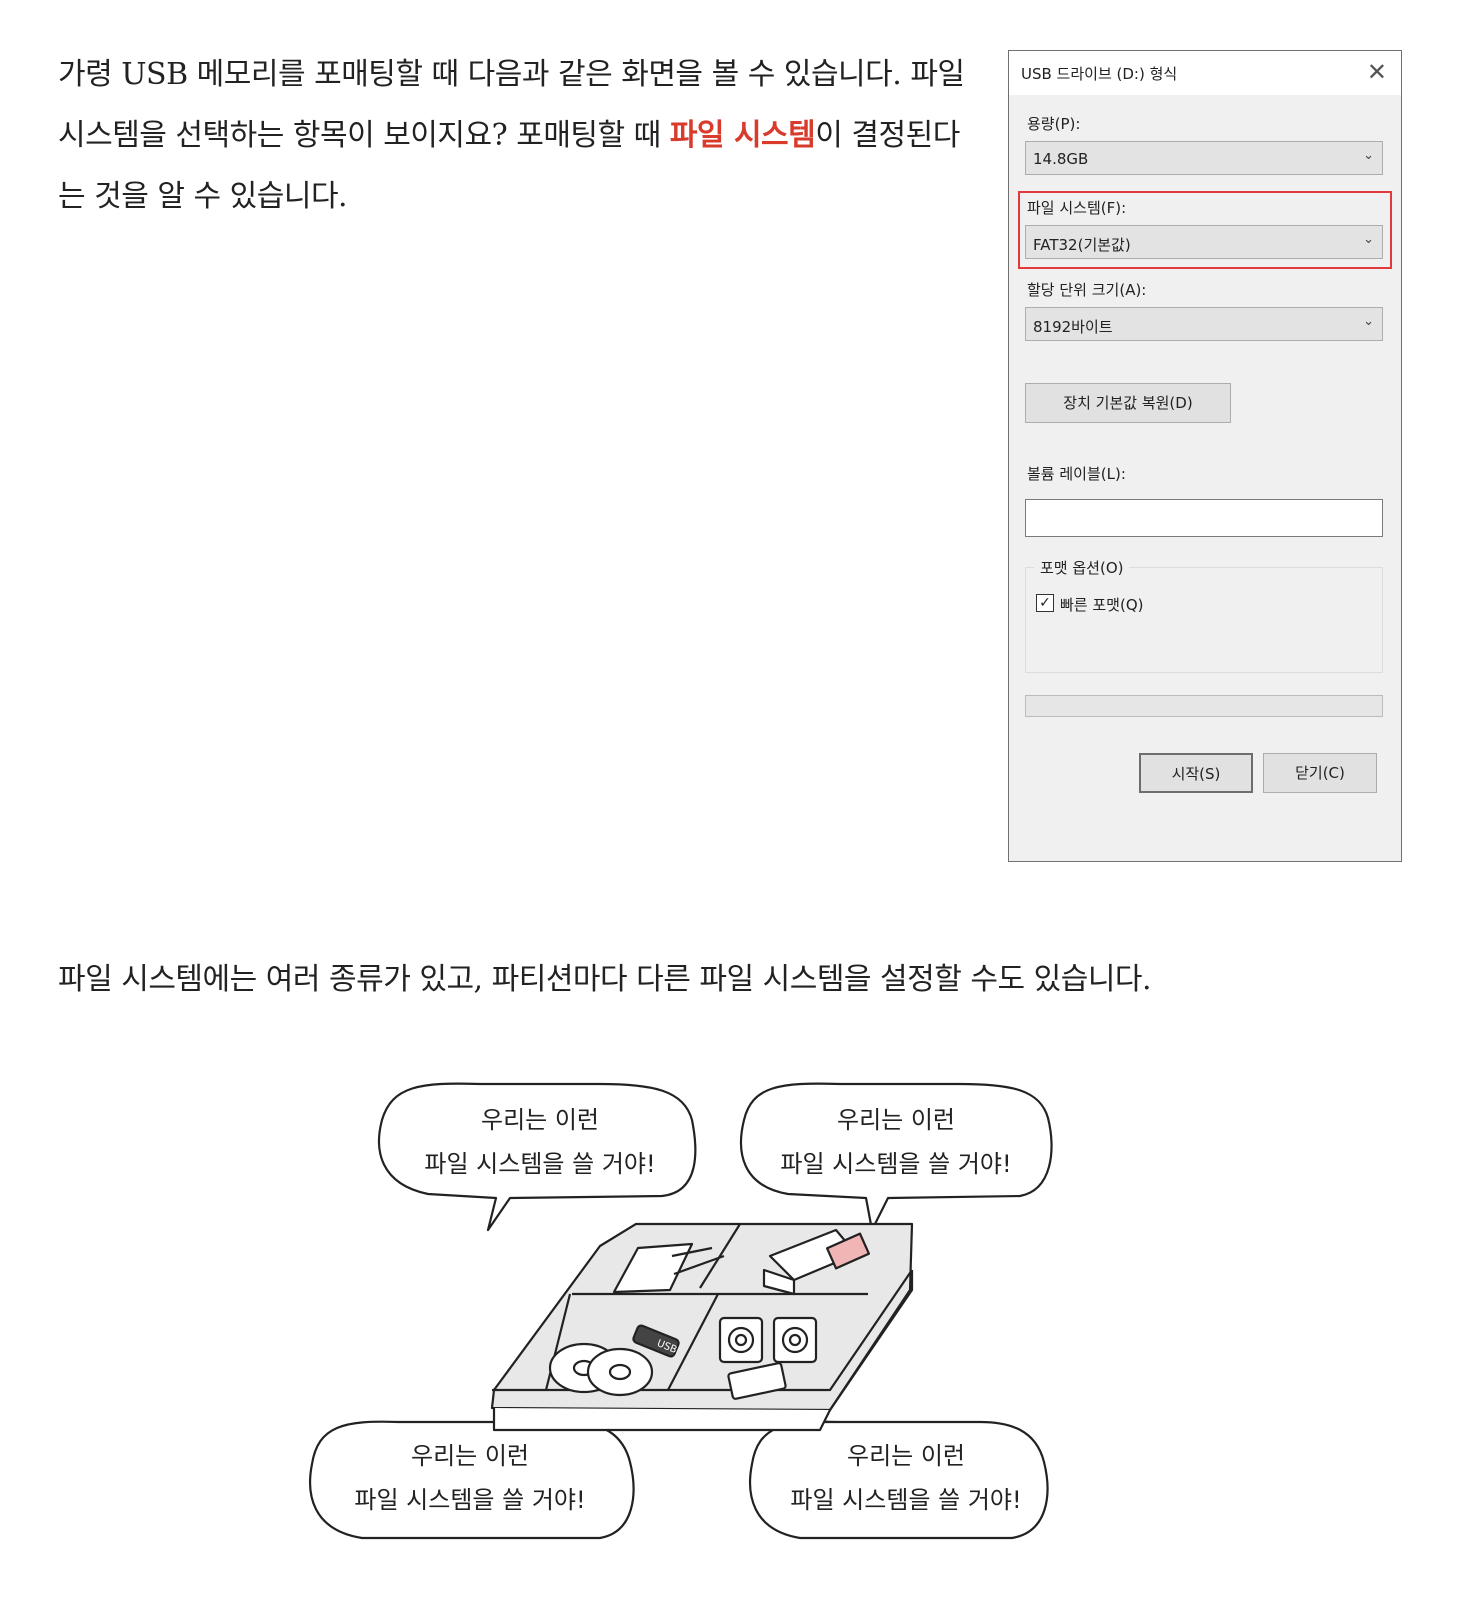 This screenshot has width=1474, height=1608. I want to click on quick-format-label: 빠른 포맷(Q), so click(1102, 605).